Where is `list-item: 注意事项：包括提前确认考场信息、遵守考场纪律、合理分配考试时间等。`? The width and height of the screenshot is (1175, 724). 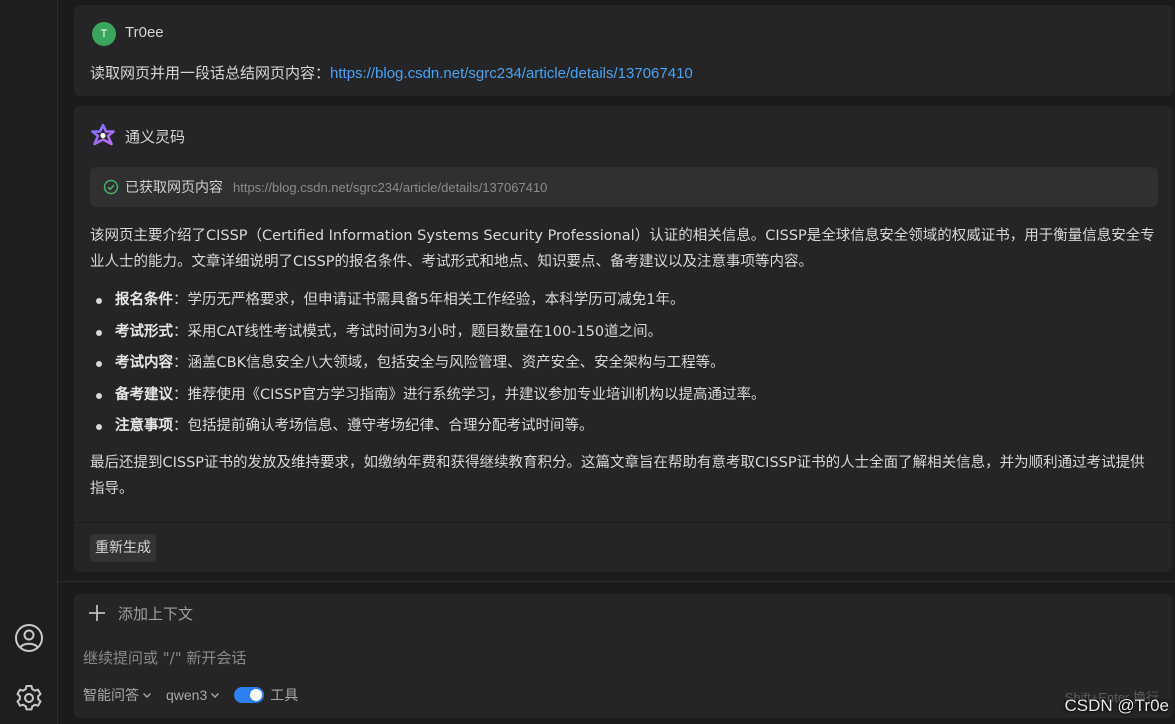
list-item: 注意事项：包括提前确认考场信息、遵守考场纪律、合理分配考试时间等。 is located at coordinates (624, 427).